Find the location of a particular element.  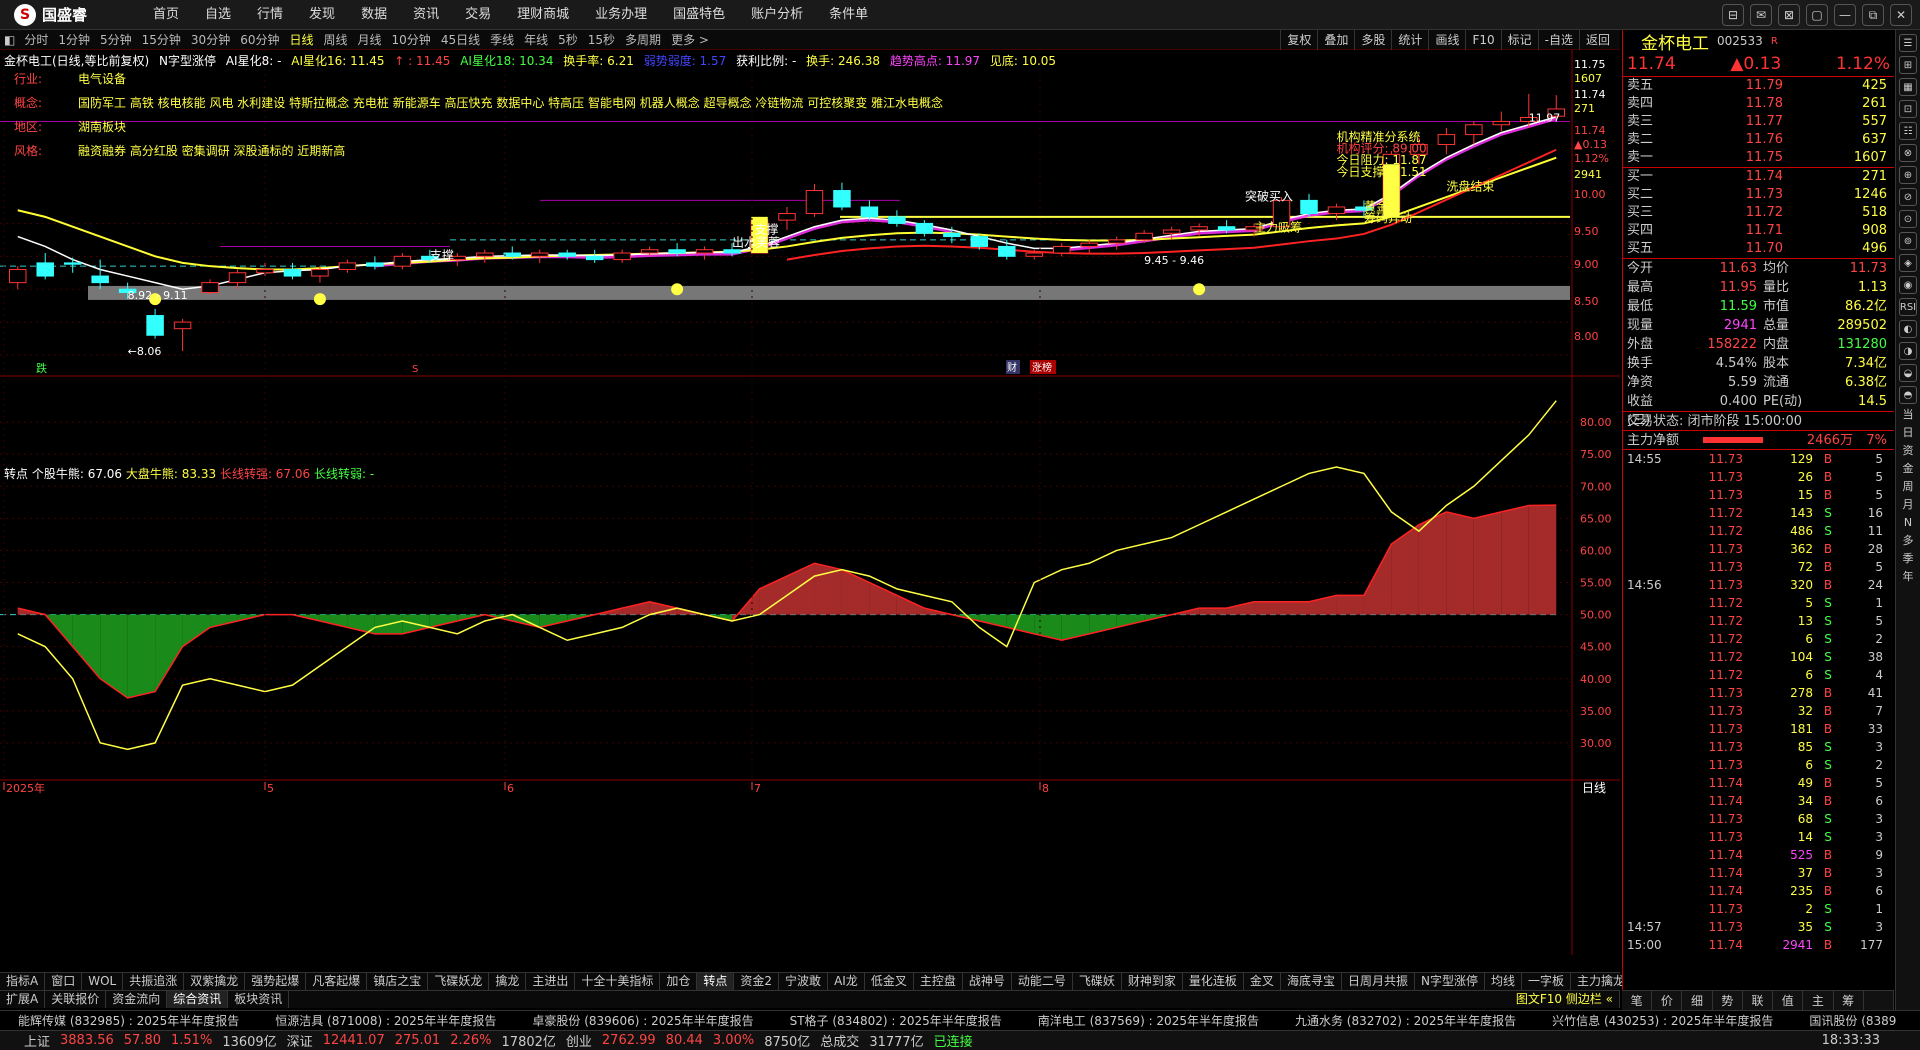

indicator-tab-22: 财神到家 is located at coordinates (1152, 981).